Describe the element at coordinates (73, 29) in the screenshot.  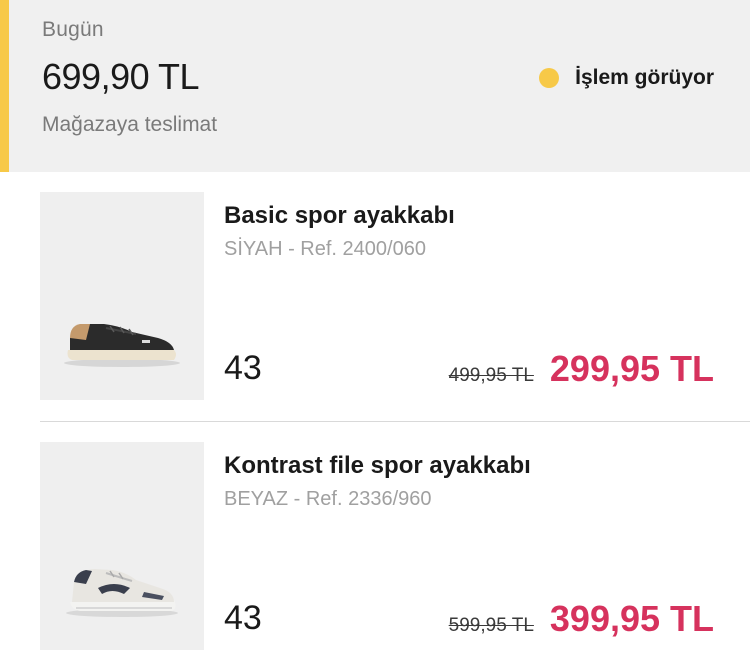
I see `order-date-label: Bugün` at that location.